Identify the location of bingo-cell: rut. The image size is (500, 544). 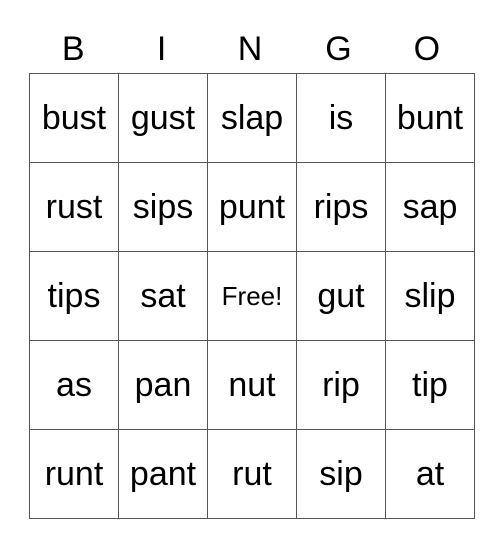
(252, 474).